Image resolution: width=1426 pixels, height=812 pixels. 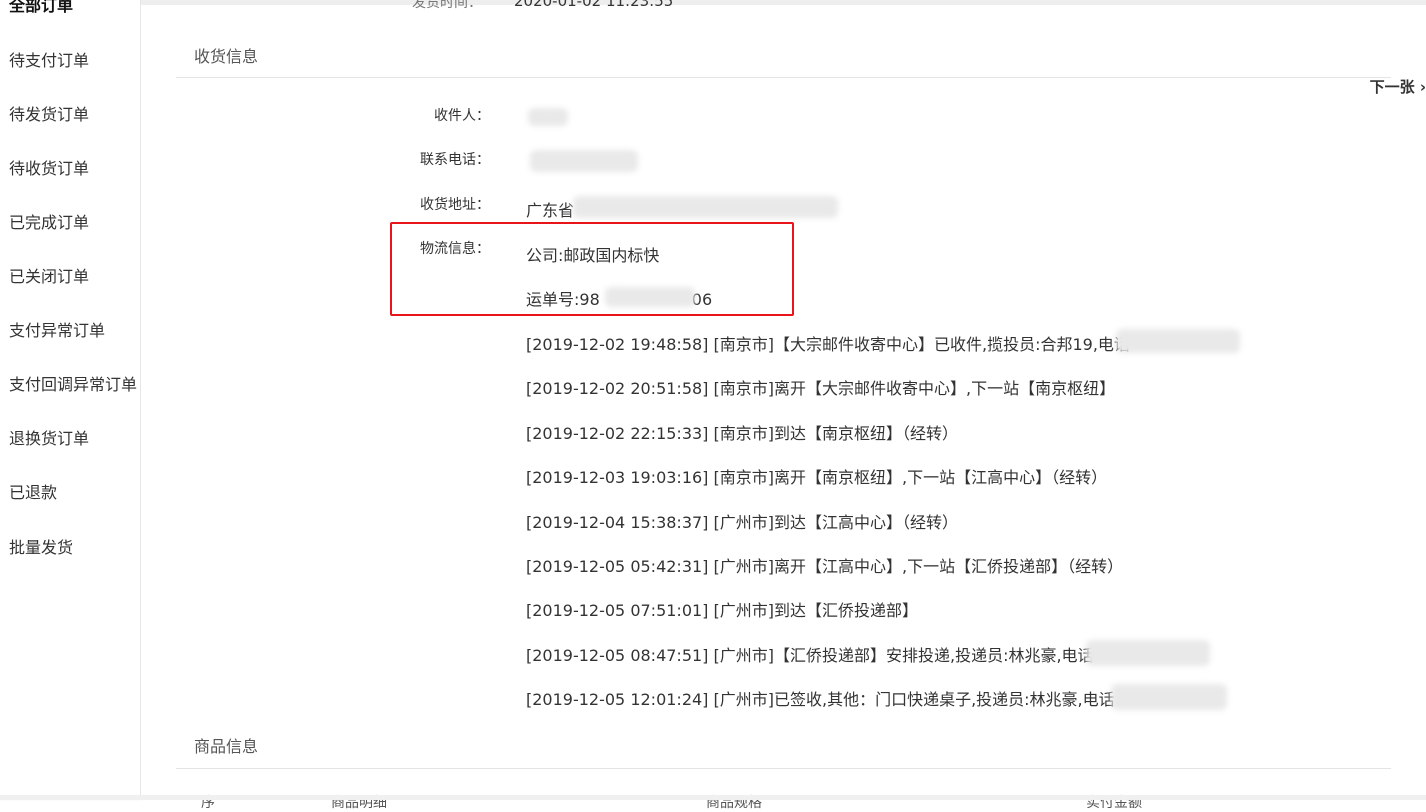 I want to click on sidebar-item-batch-ship: 批量发货, so click(x=41, y=546).